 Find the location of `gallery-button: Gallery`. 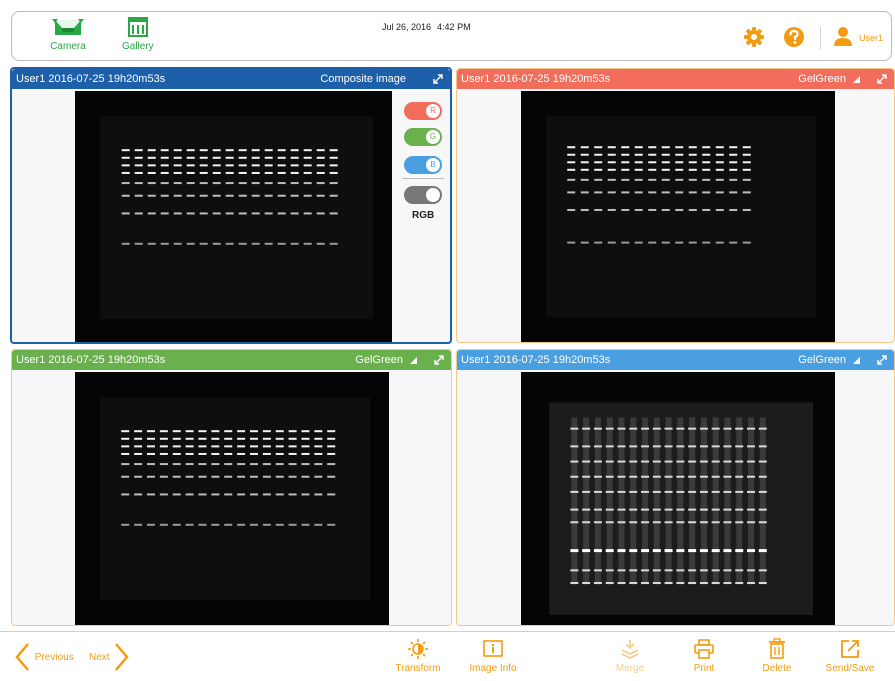

gallery-button: Gallery is located at coordinates (138, 34).